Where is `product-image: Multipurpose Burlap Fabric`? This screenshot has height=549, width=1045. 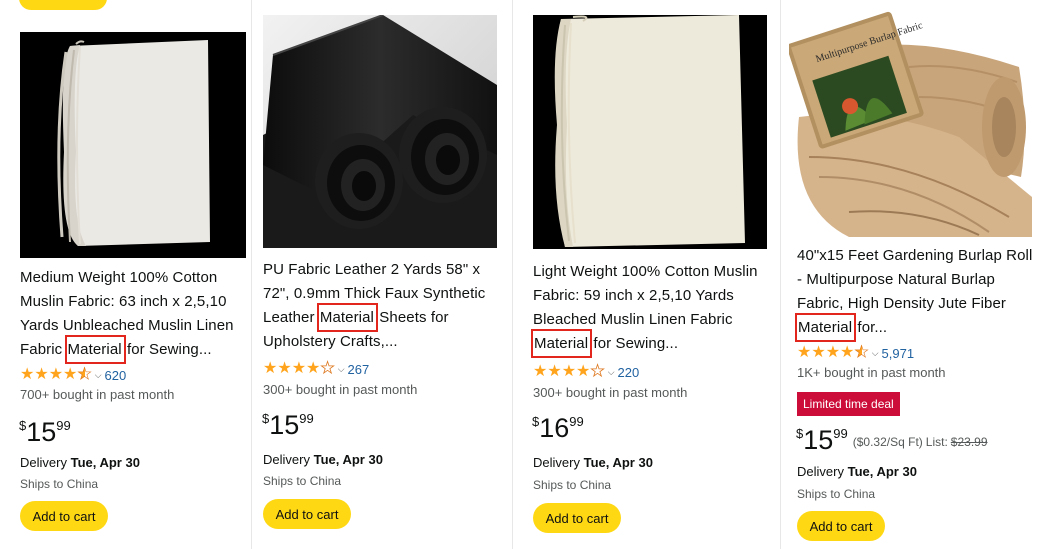
product-image: Multipurpose Burlap Fabric is located at coordinates (910, 122).